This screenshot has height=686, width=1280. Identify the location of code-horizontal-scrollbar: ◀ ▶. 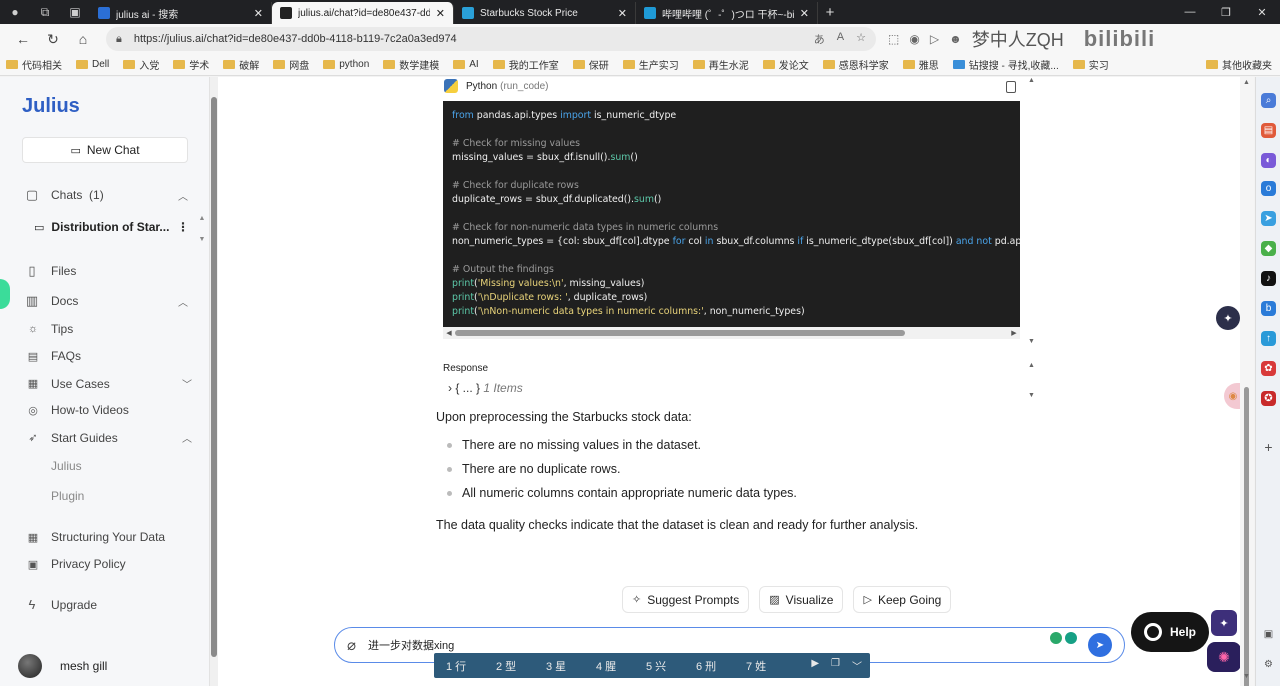
(731, 333).